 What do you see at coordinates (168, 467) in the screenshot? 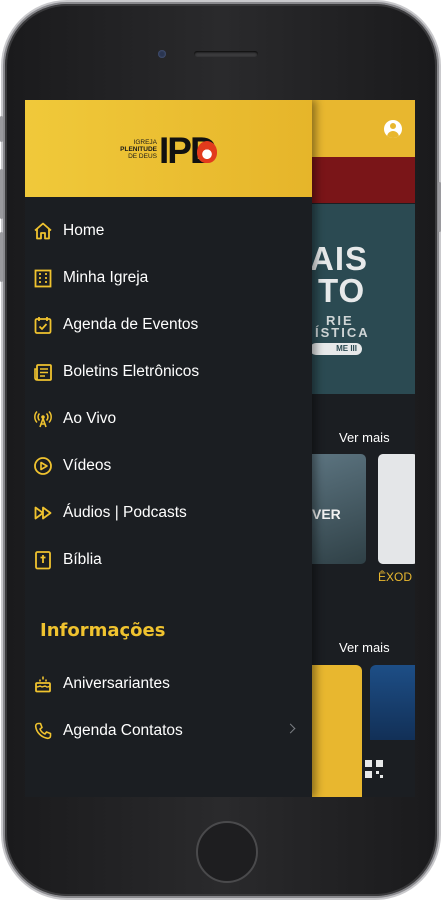
I see `menu-item-videos: Vídeos` at bounding box center [168, 467].